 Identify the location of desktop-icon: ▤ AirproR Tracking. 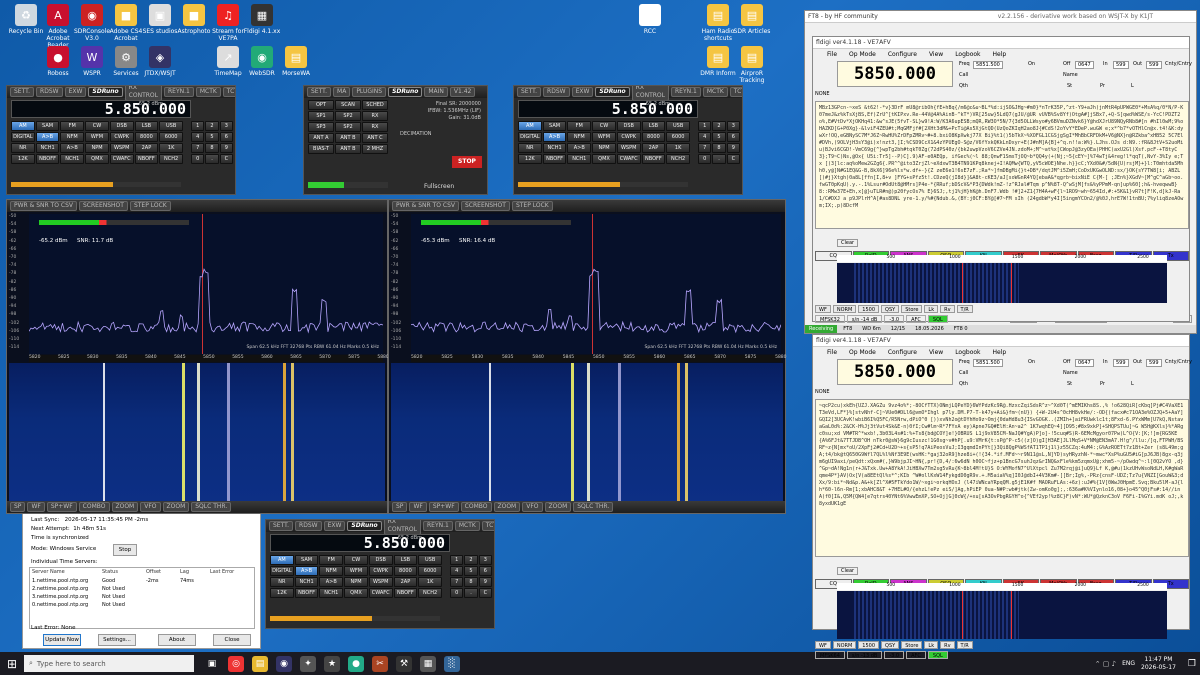
(752, 65).